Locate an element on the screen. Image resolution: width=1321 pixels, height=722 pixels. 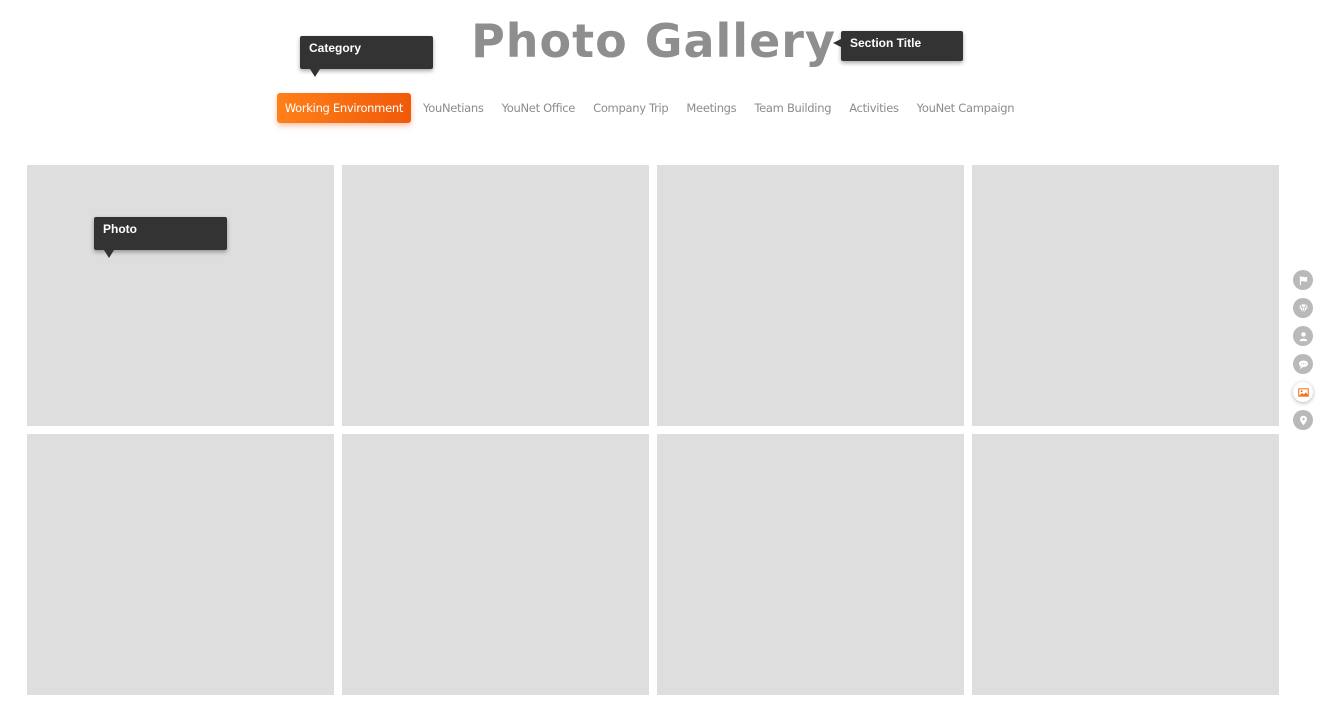
flag-icon is located at coordinates (1303, 280).